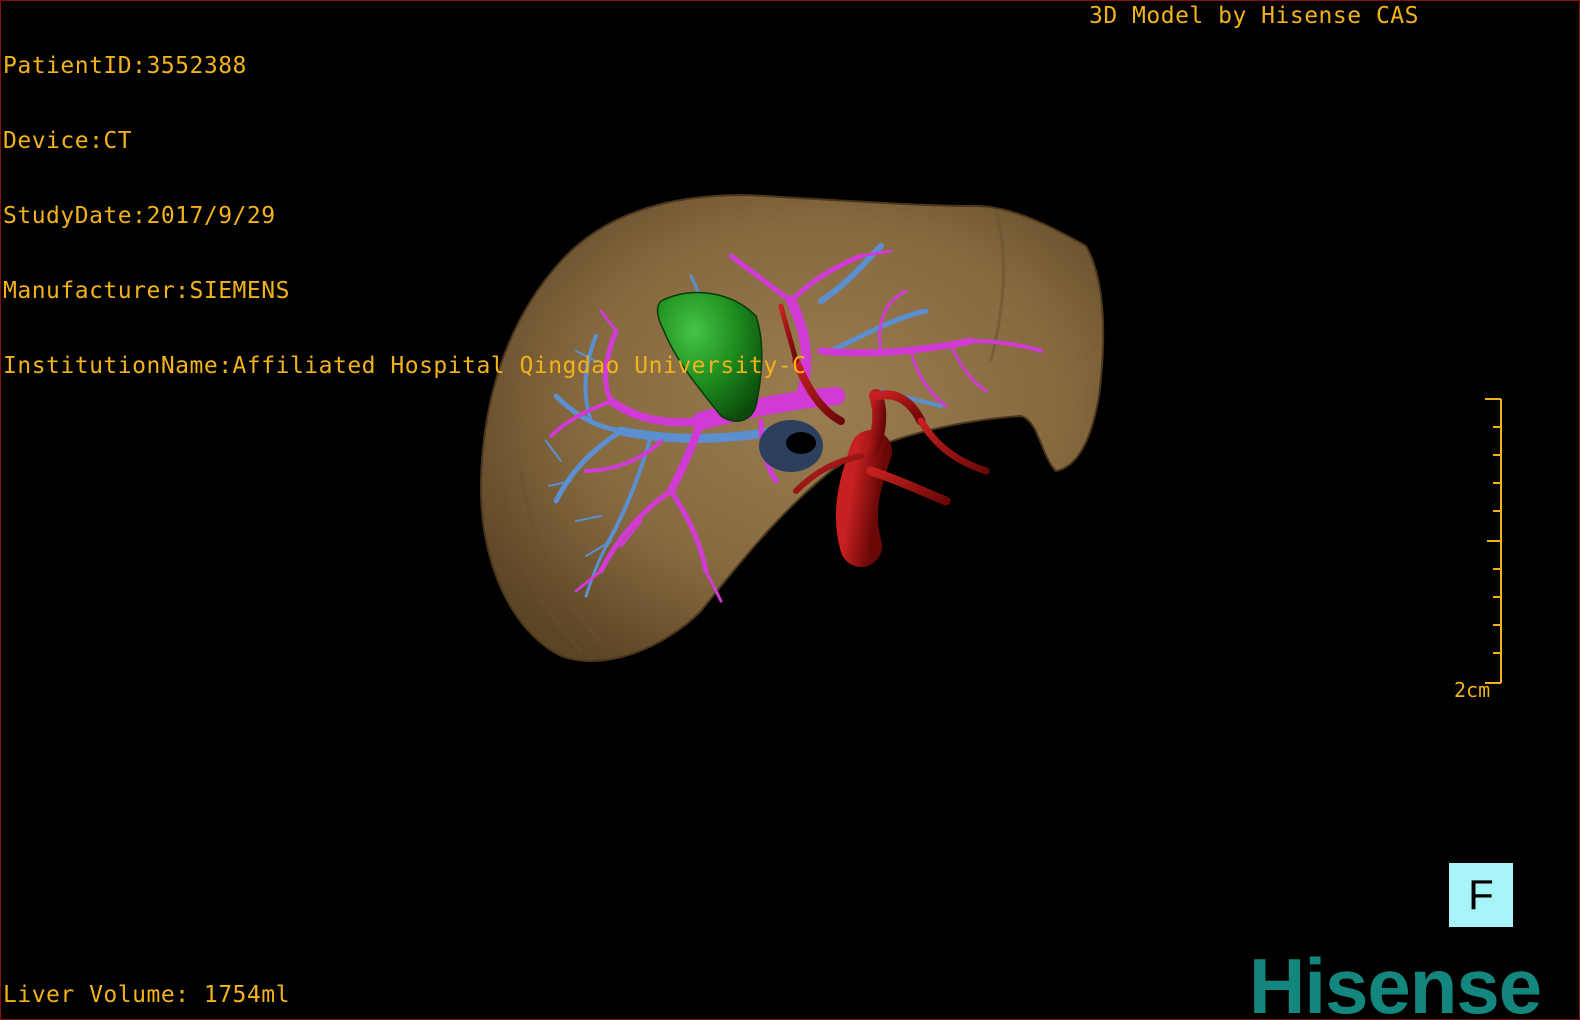 This screenshot has width=1580, height=1020. What do you see at coordinates (1481, 895) in the screenshot?
I see `orientation-indicator: F` at bounding box center [1481, 895].